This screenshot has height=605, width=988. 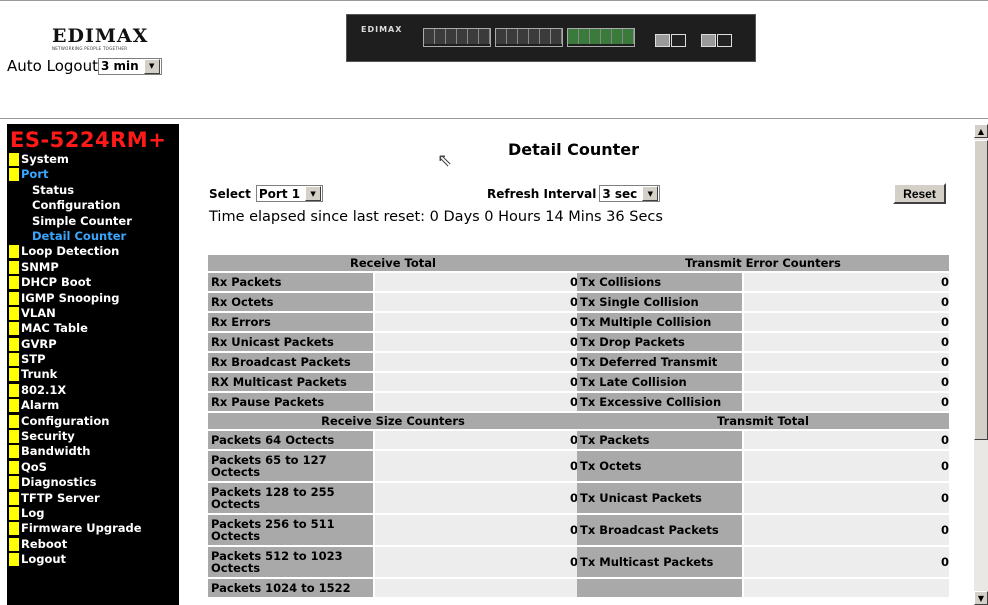 I want to click on counter-name: Packets 64 Octects, so click(x=290, y=440).